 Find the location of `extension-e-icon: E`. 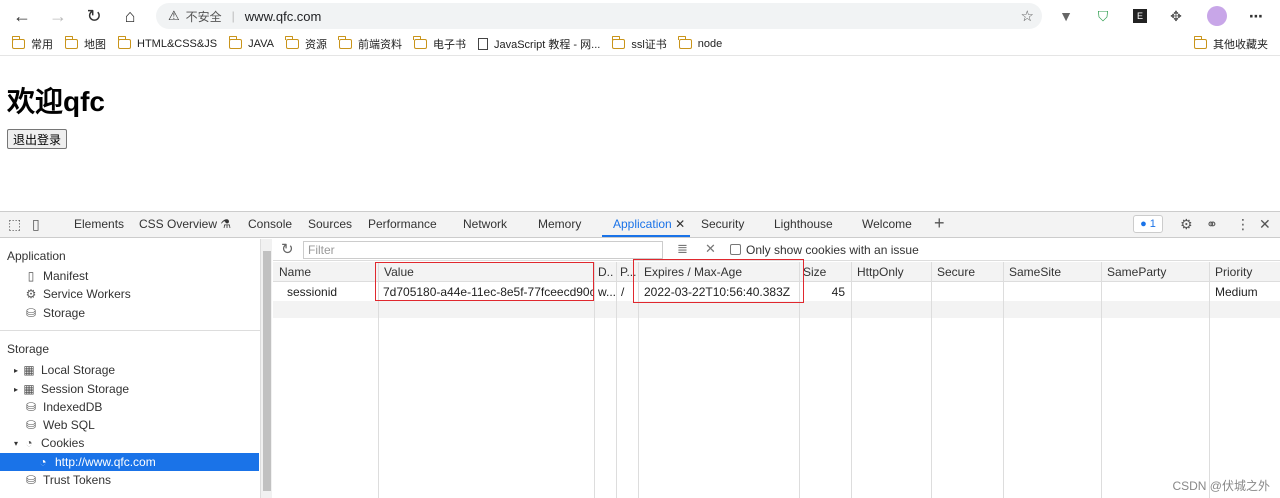

extension-e-icon: E is located at coordinates (1140, 16).